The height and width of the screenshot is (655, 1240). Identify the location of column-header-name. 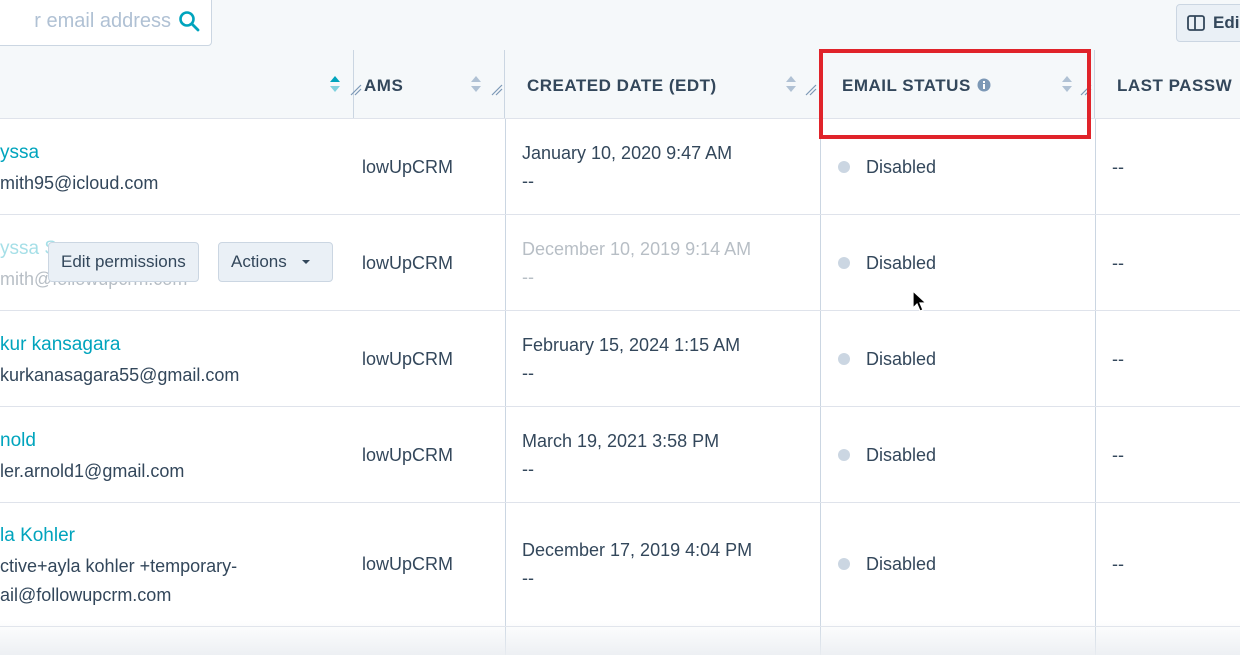
(181, 84).